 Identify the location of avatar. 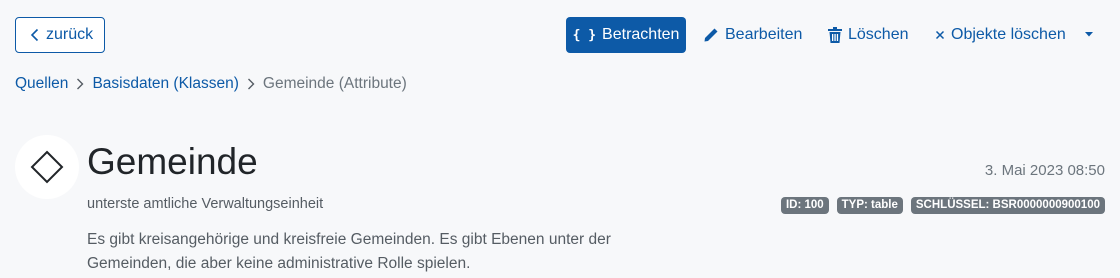
(47, 167).